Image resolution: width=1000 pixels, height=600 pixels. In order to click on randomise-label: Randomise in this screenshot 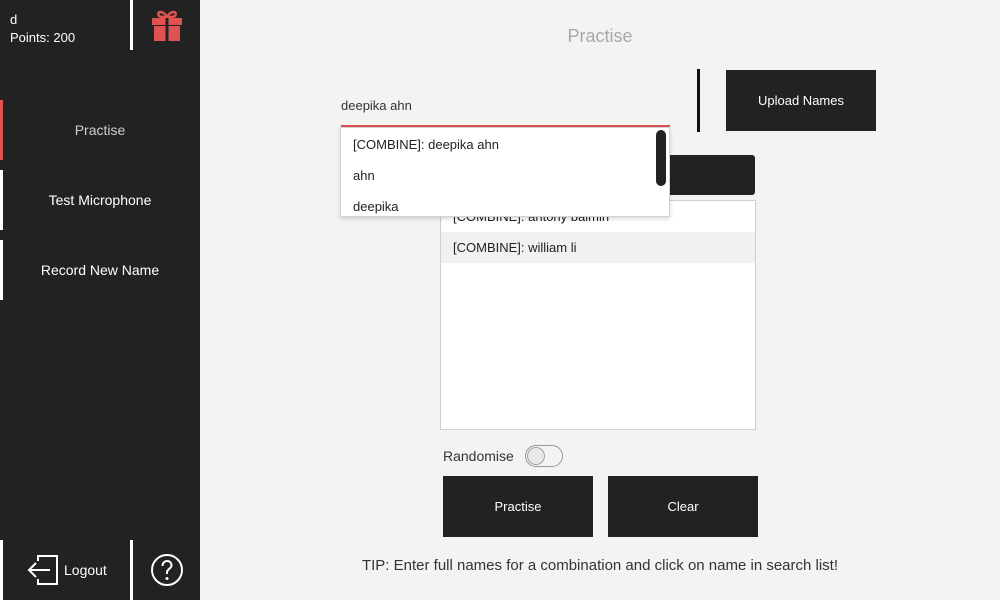, I will do `click(478, 456)`.